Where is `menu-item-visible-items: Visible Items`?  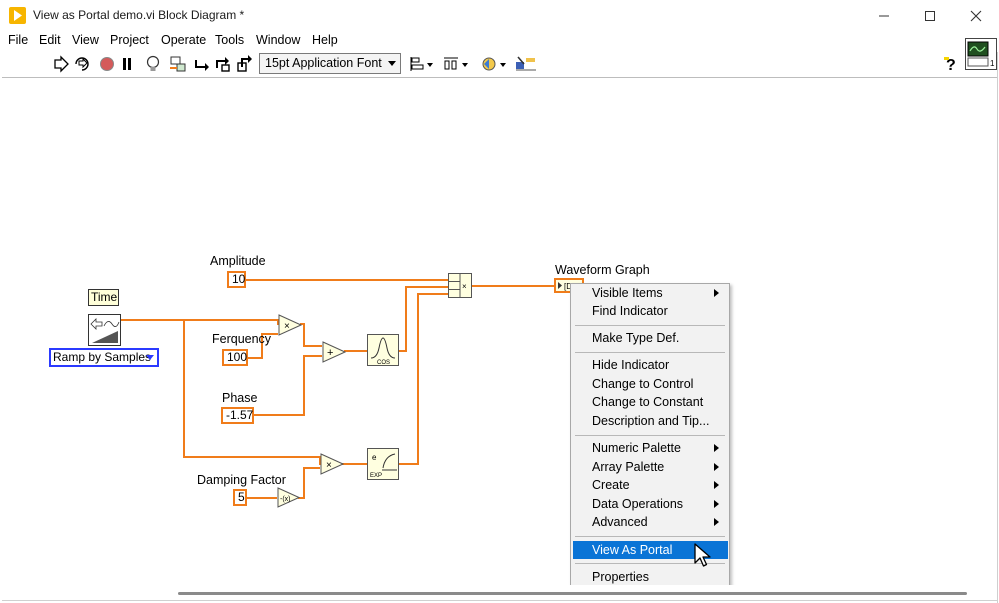
menu-item-visible-items: Visible Items is located at coordinates (650, 293).